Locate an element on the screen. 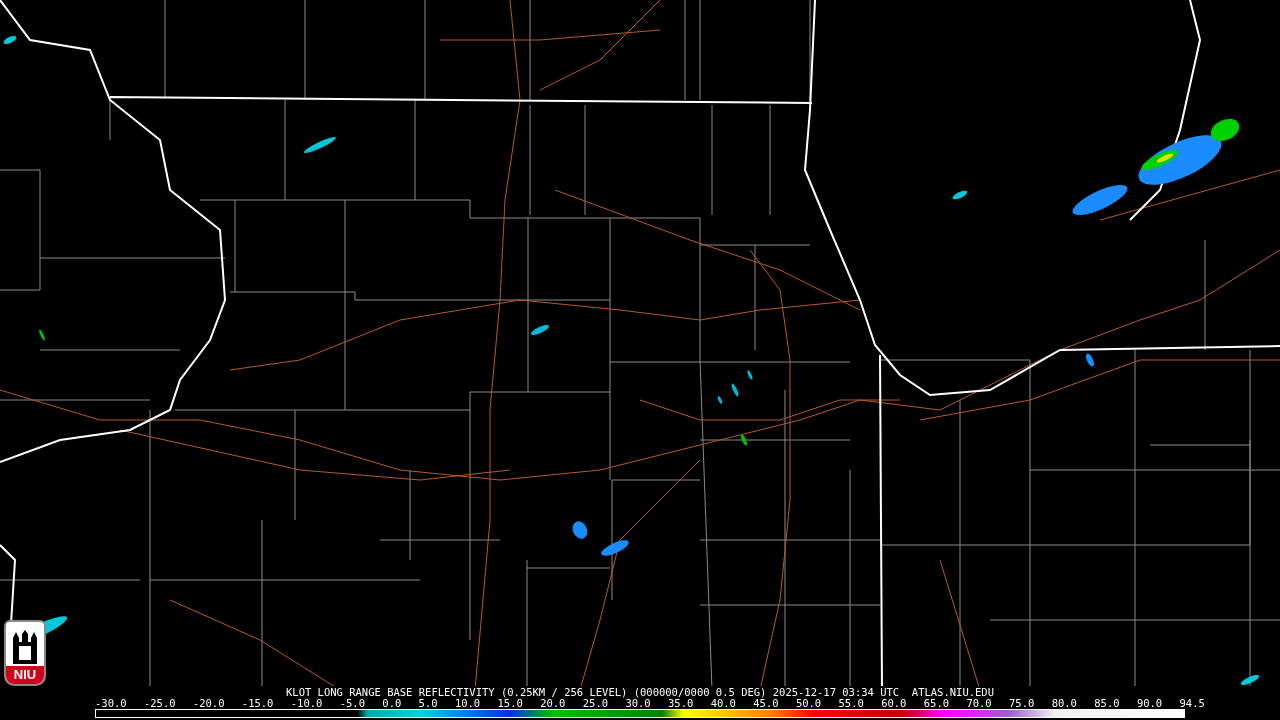  legend-tick-label: -20.0 is located at coordinates (208, 703).